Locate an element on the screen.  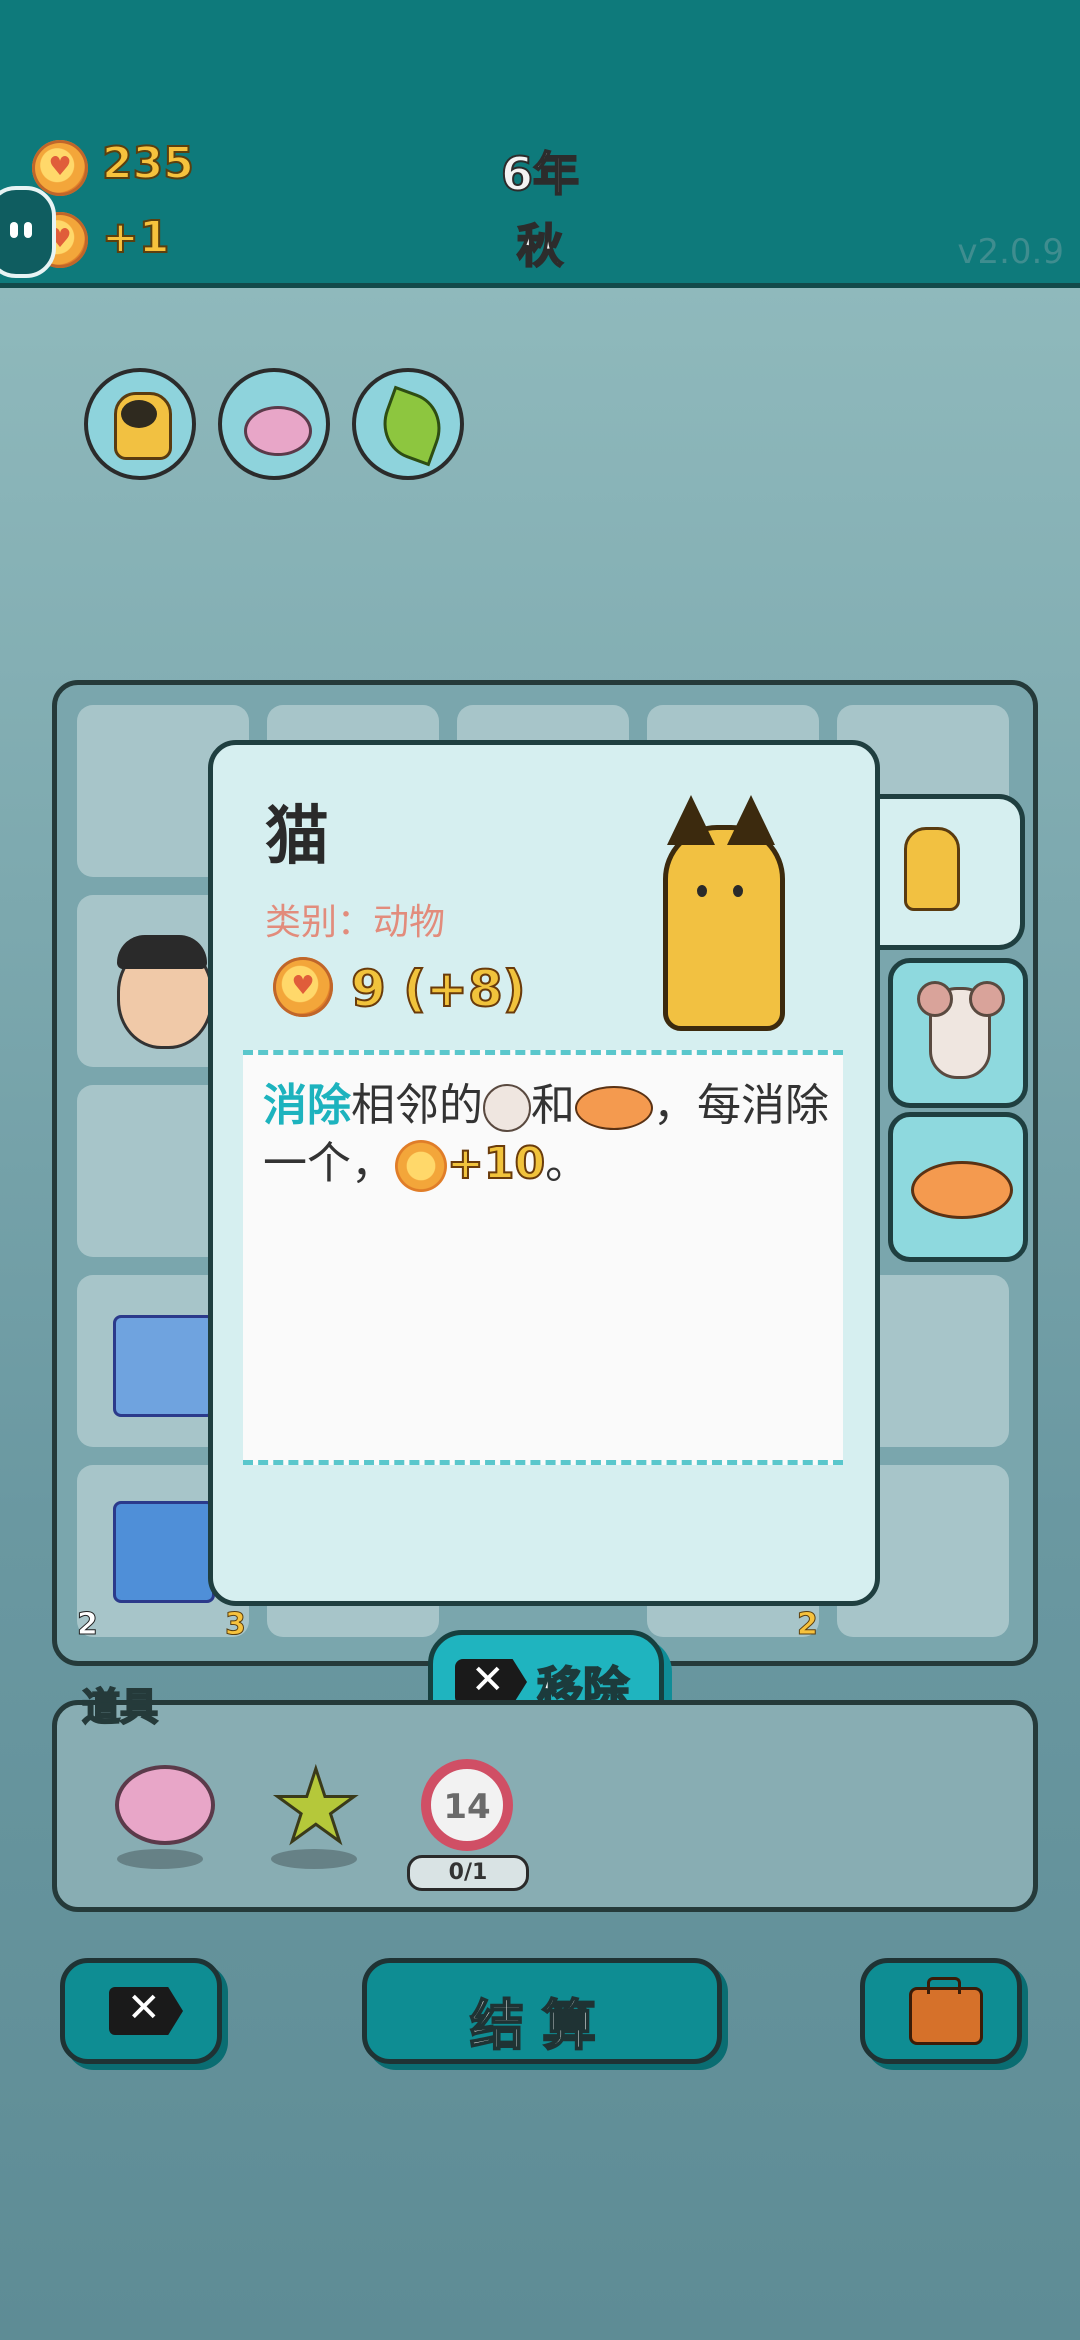
cancel-button: ✕ is located at coordinates (141, 2011).